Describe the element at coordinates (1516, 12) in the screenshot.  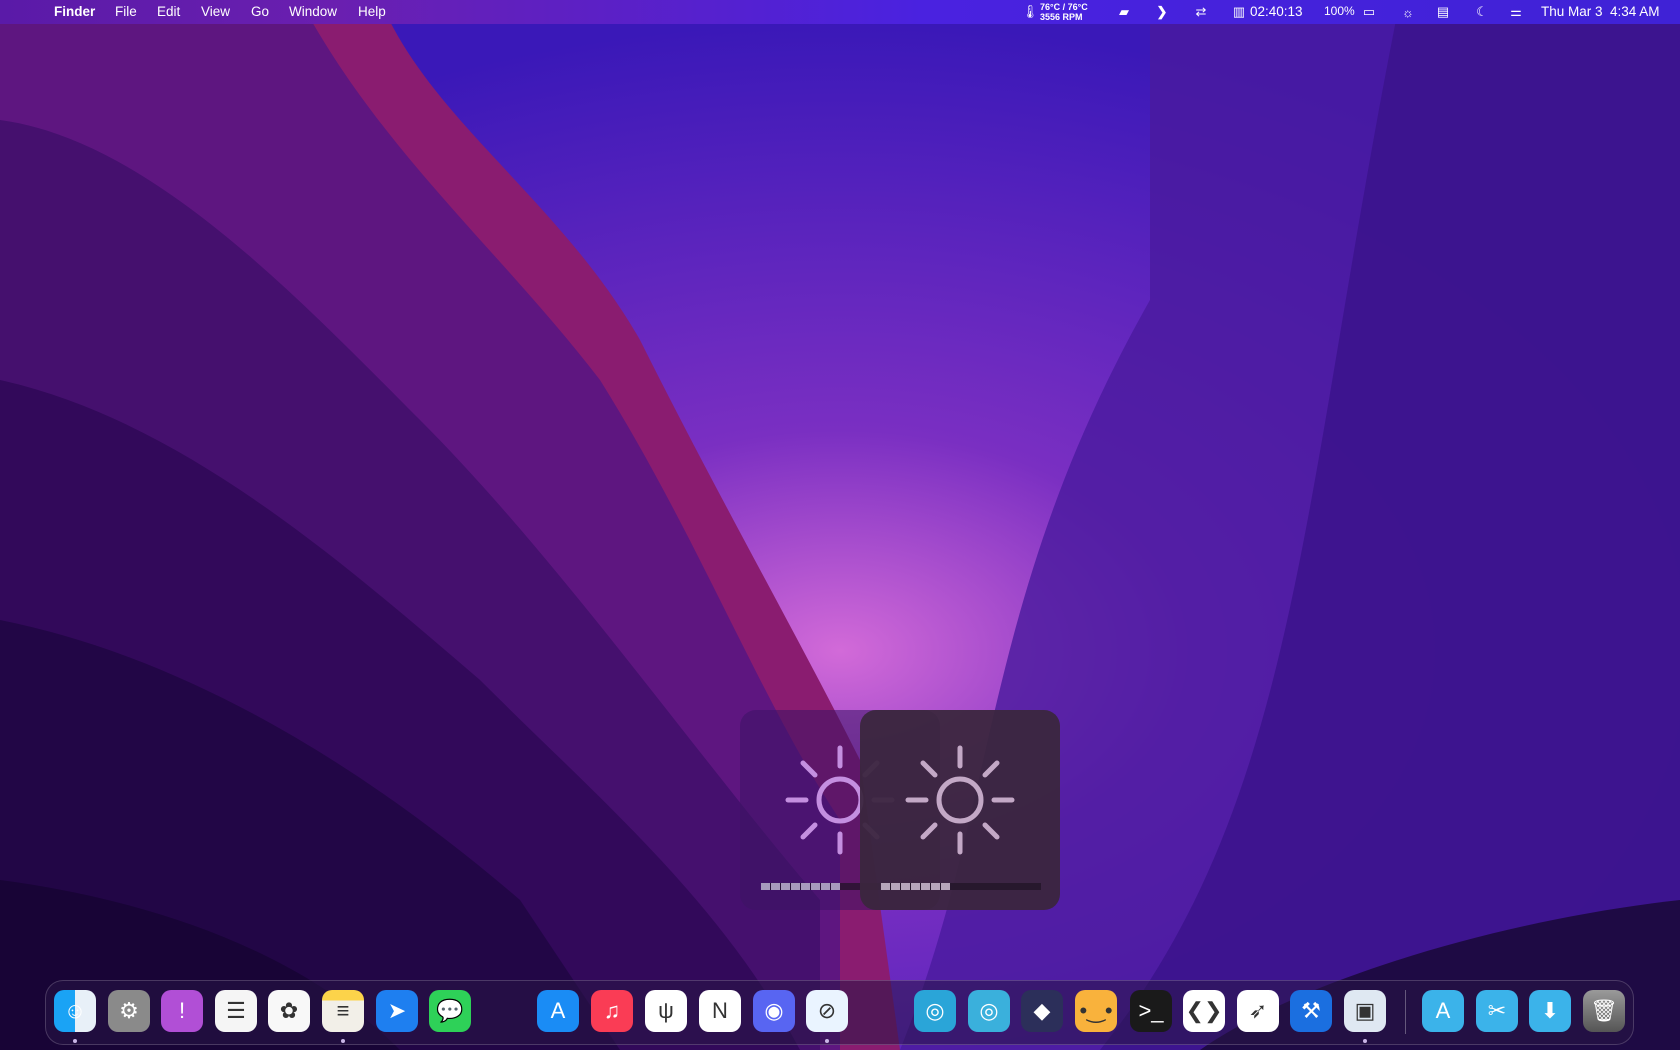
I see `control-center-icon: ⚌` at that location.